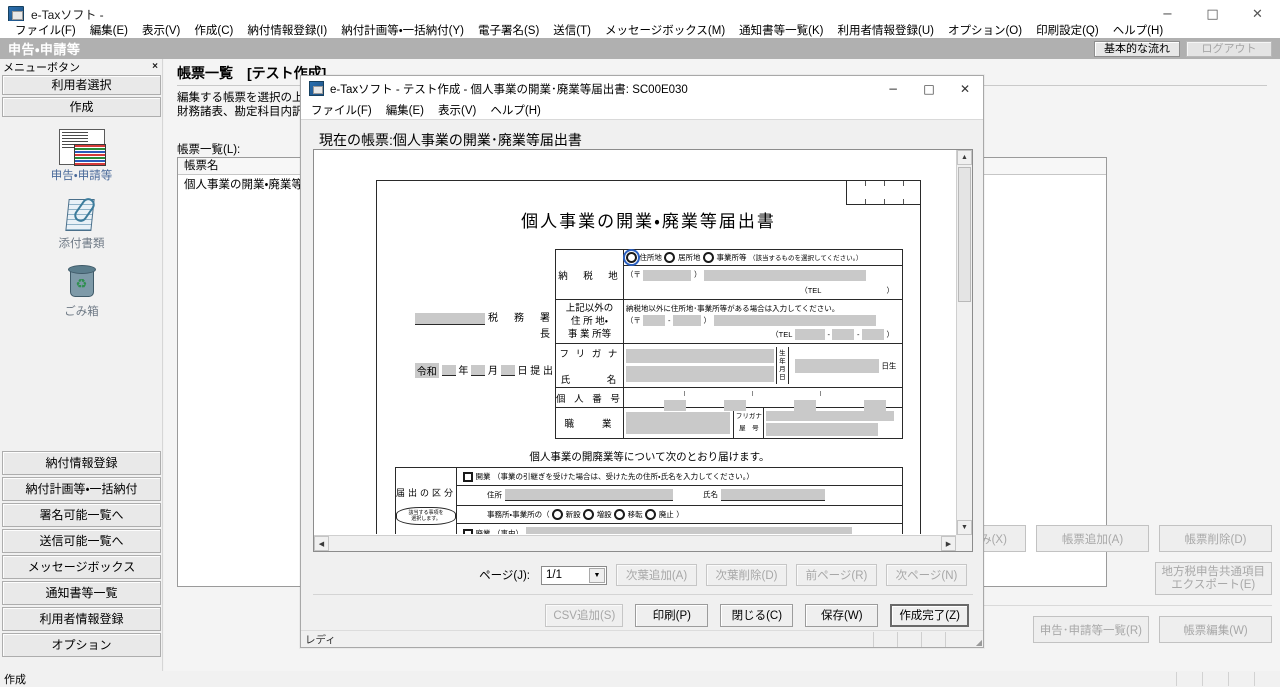 The image size is (1280, 687). What do you see at coordinates (763, 399) in the screenshot?
I see `mynumber-cell` at bounding box center [763, 399].